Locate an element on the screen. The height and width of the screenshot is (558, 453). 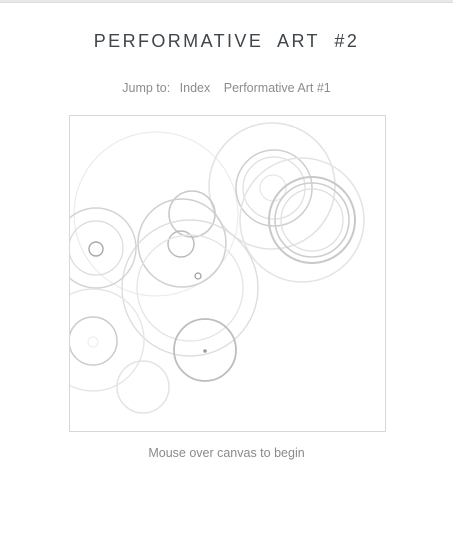
jump-nav: Jump to: Index Performative Art #1 is located at coordinates (226, 88).